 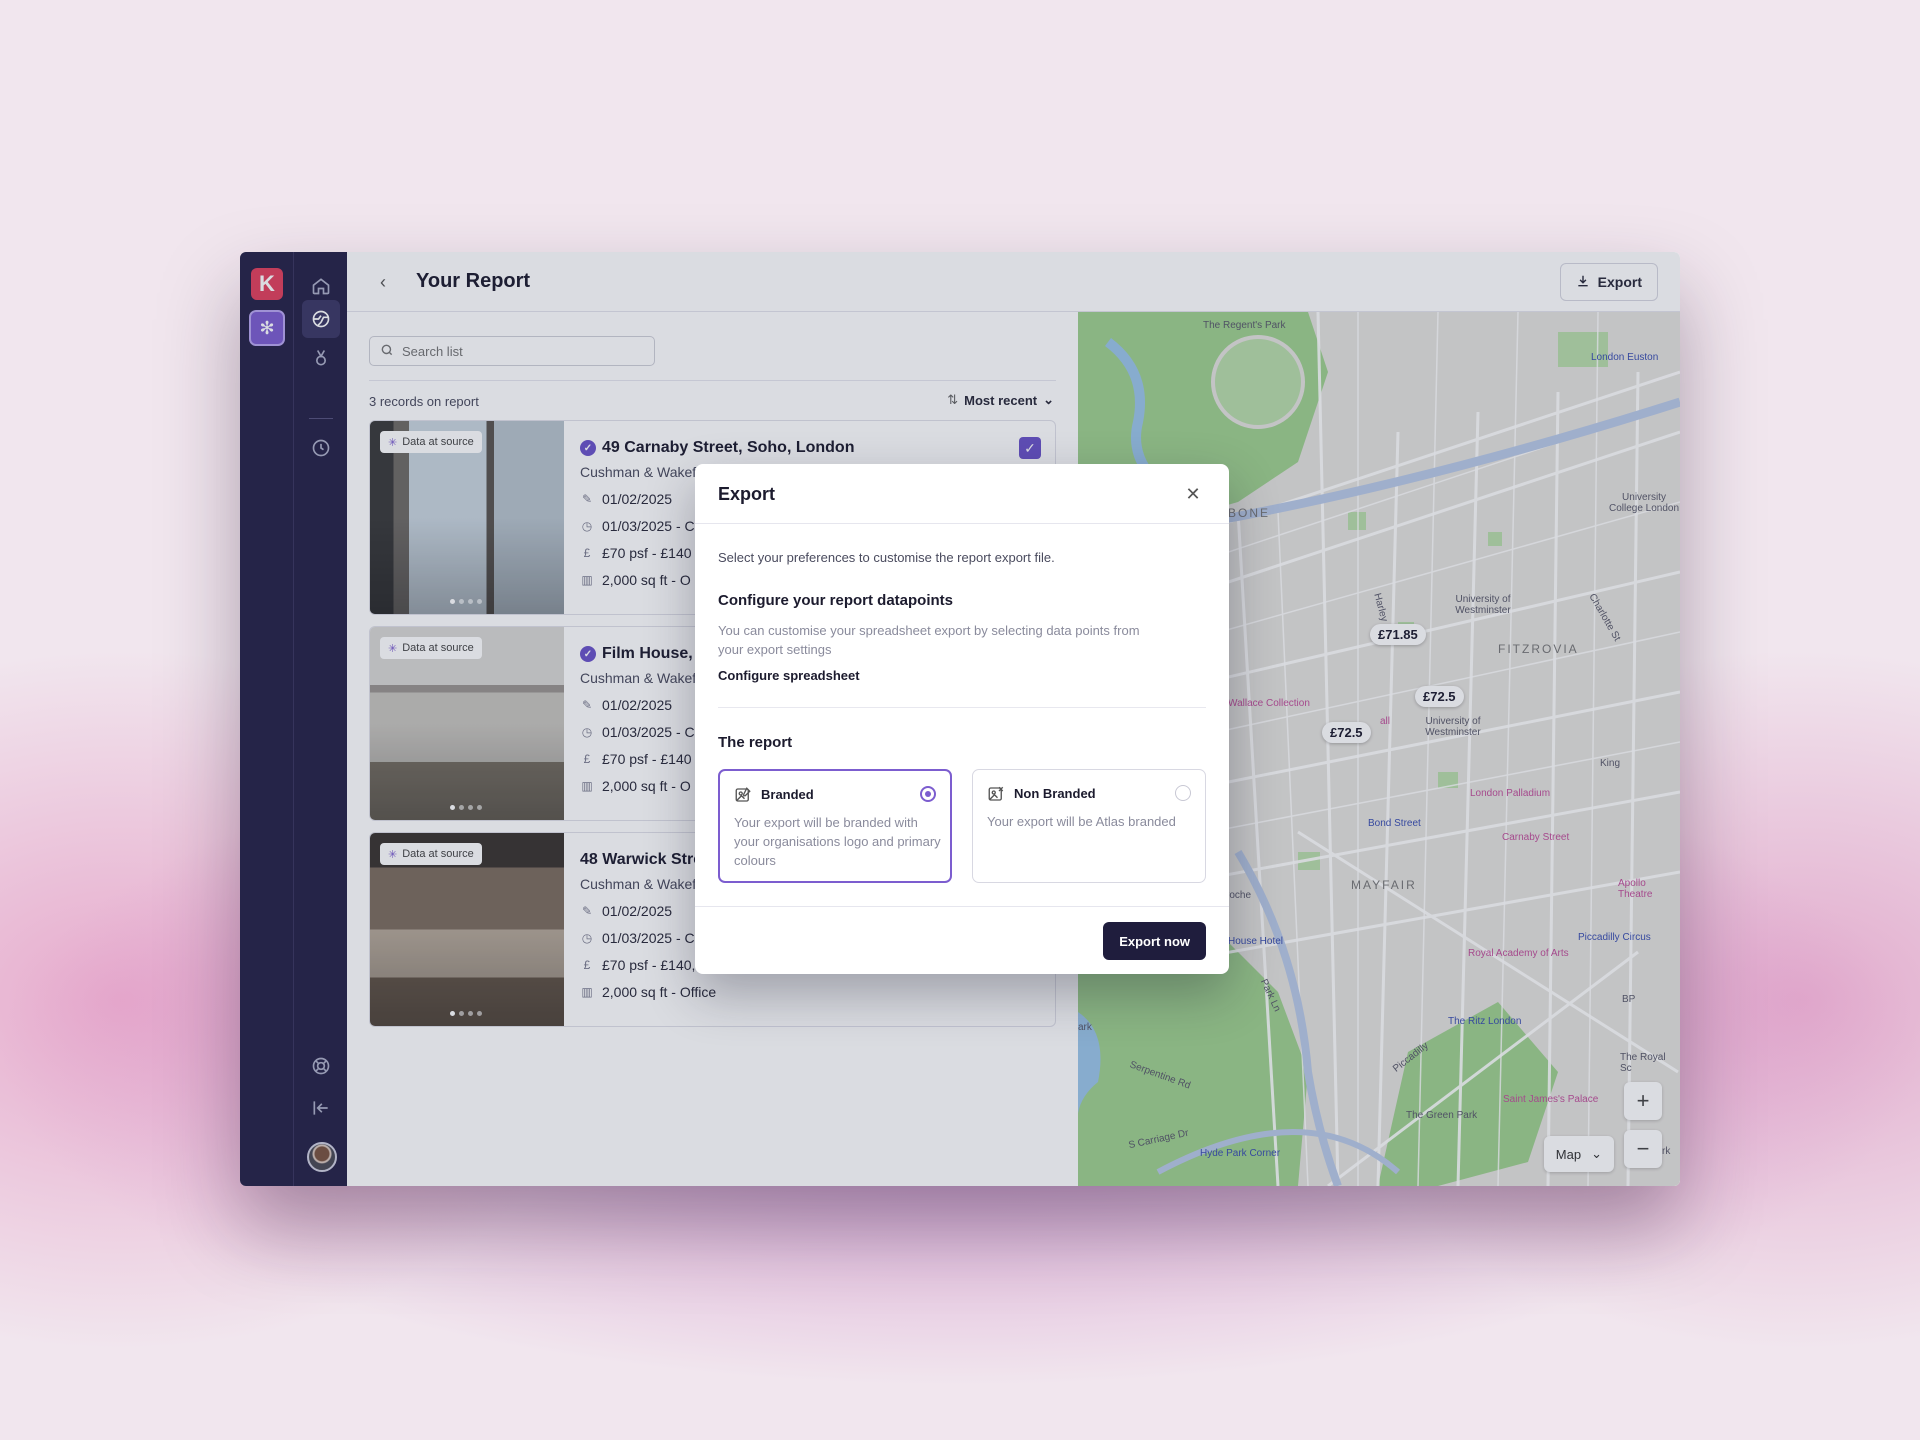 What do you see at coordinates (1183, 793) in the screenshot?
I see `non-branded-radio` at bounding box center [1183, 793].